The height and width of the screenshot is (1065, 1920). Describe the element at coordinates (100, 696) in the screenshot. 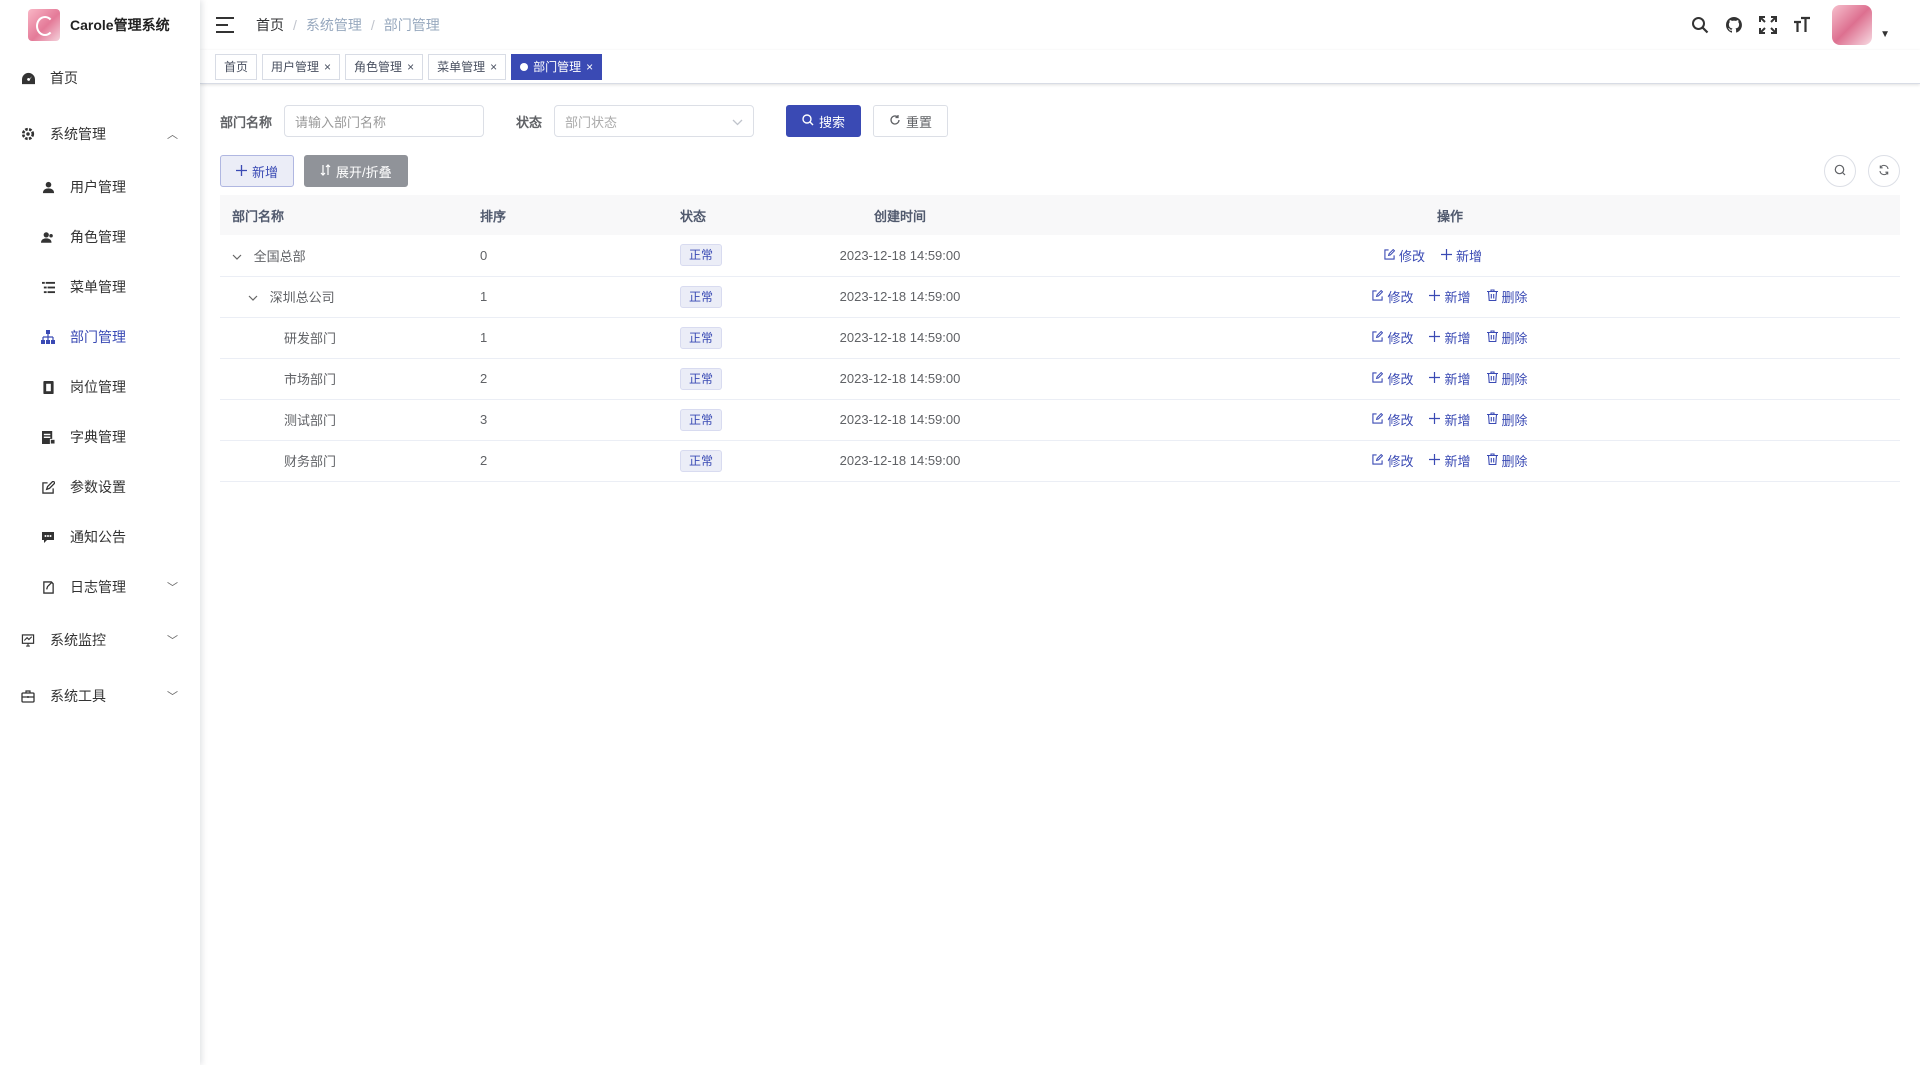

I see `sidebar-item-tools: 系统工具 ﹀` at that location.